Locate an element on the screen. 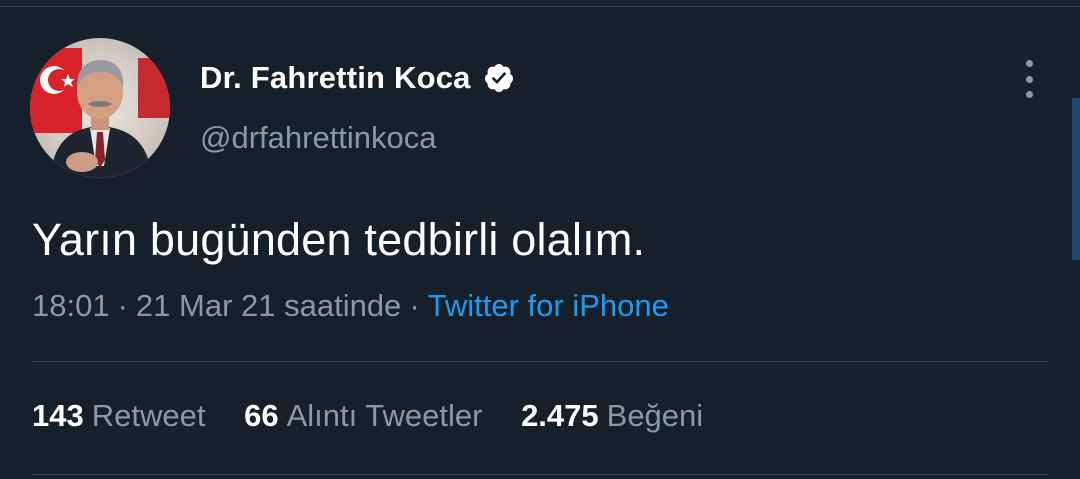  tweet-date: 21 Mar 21 saatinde is located at coordinates (268, 305).